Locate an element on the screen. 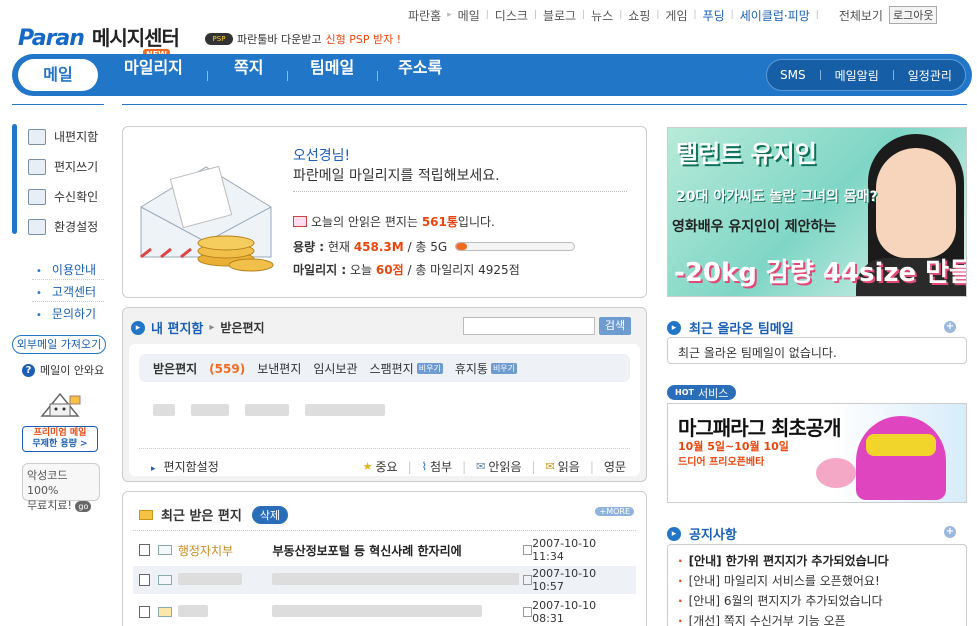 The height and width of the screenshot is (626, 977). premium-mail-banner: 프리미엄 메일 무제한 용량 > is located at coordinates (60, 420).